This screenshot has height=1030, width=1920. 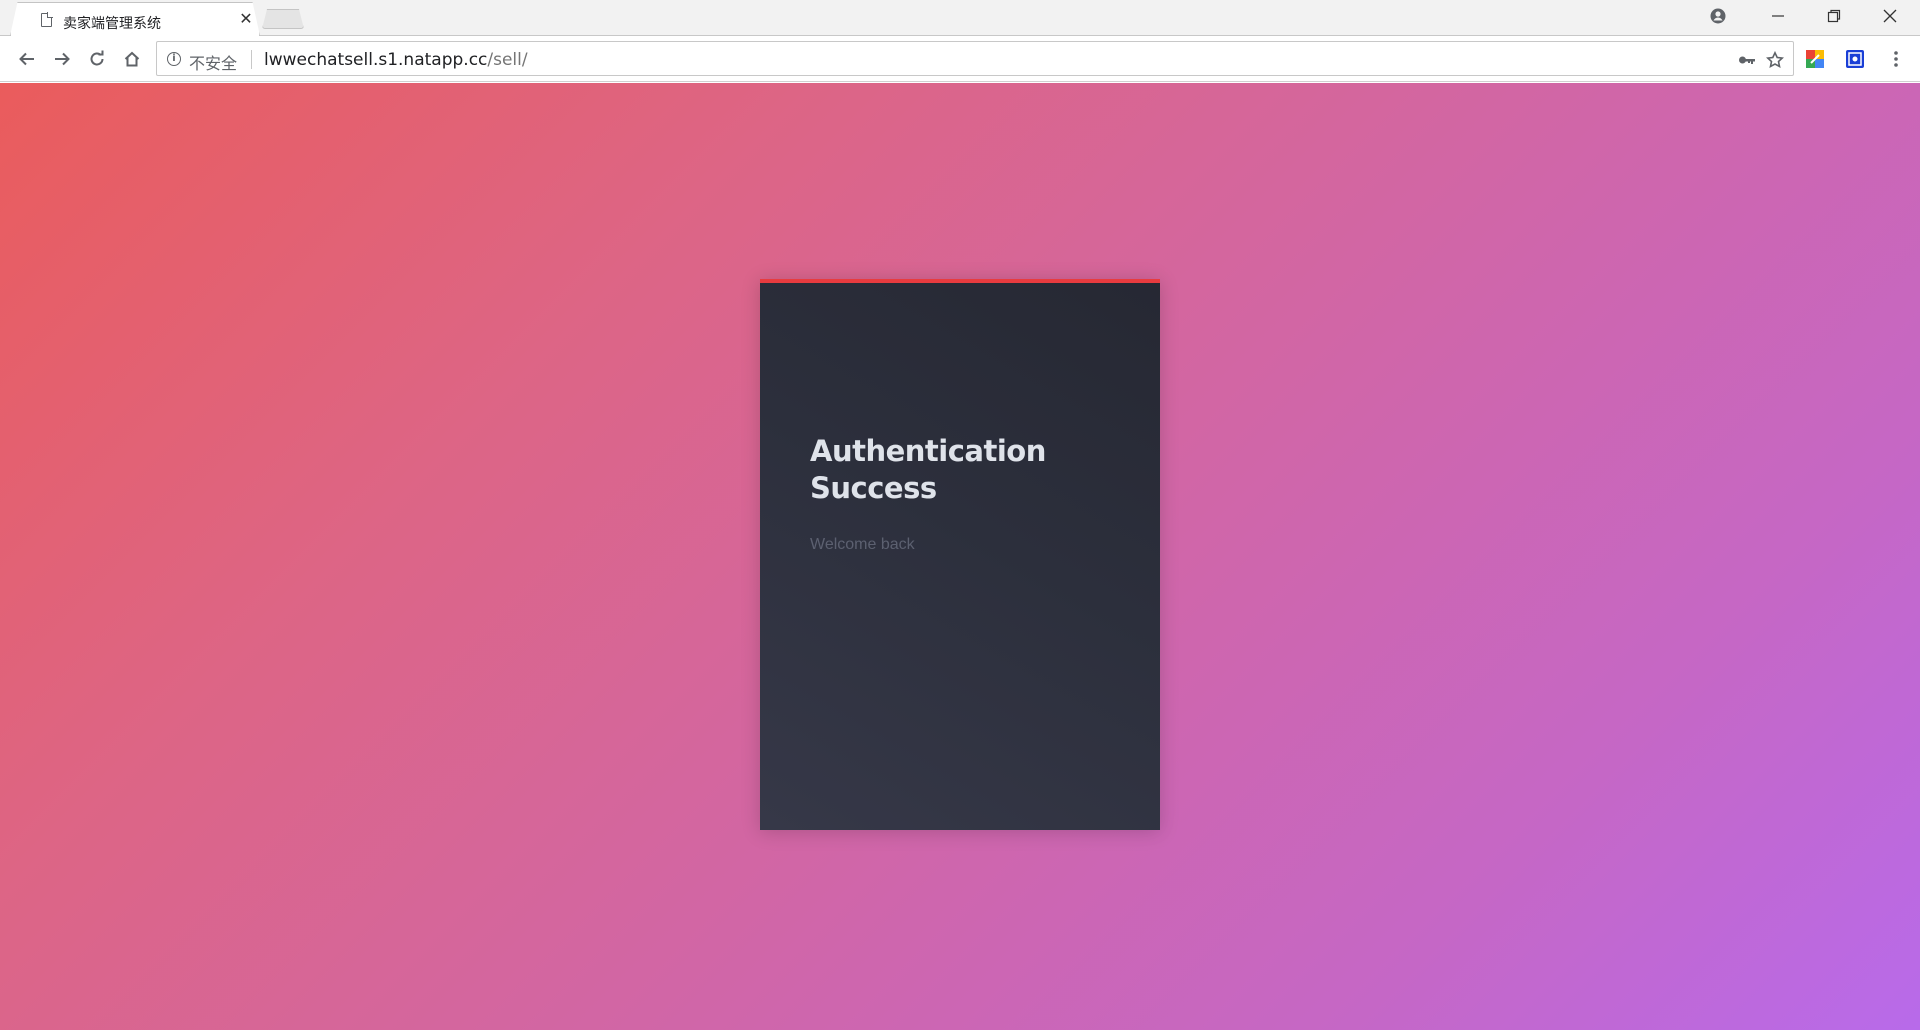 I want to click on key-icon, so click(x=1747, y=60).